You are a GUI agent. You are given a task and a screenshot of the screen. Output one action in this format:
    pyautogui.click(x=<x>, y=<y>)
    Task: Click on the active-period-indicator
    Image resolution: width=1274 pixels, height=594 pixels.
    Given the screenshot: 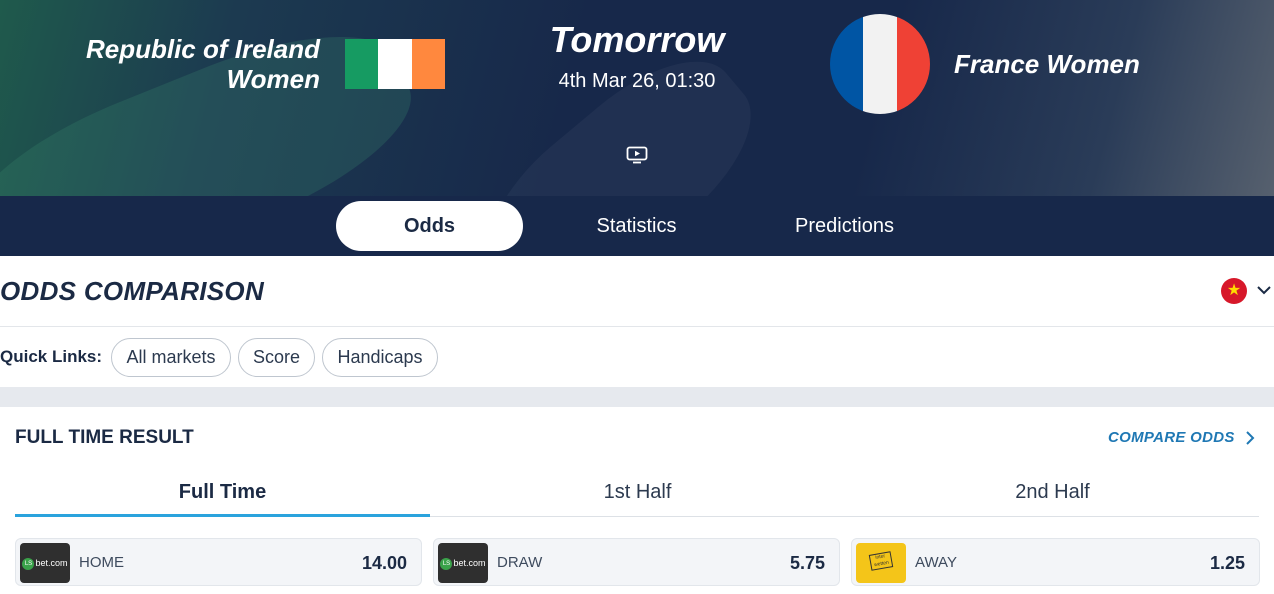 What is the action you would take?
    pyautogui.click(x=222, y=515)
    